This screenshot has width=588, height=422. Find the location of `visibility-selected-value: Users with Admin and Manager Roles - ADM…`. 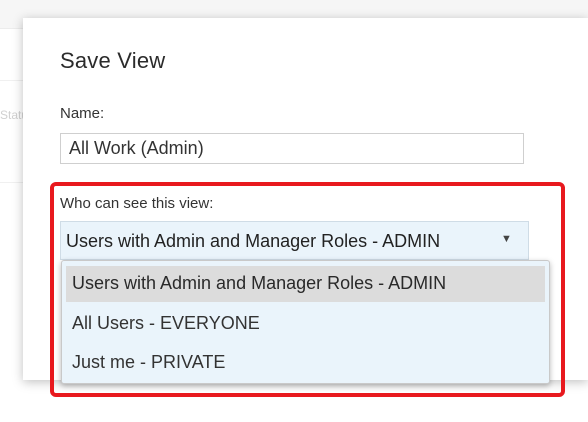

visibility-selected-value: Users with Admin and Manager Roles - ADM… is located at coordinates (253, 241).